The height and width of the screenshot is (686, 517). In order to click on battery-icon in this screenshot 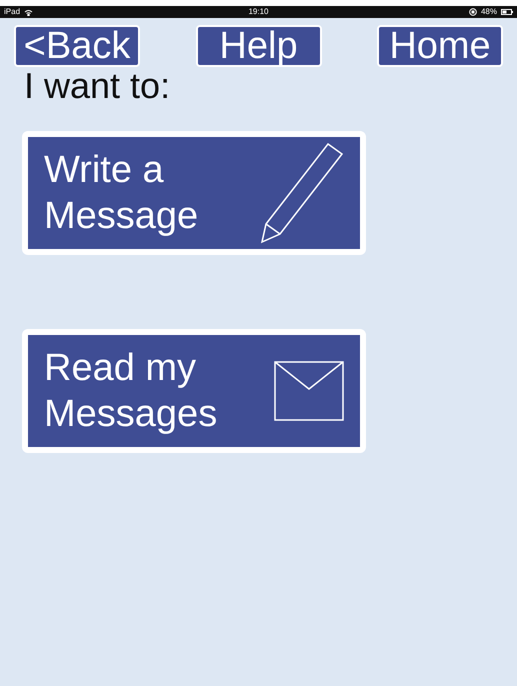, I will do `click(507, 12)`.